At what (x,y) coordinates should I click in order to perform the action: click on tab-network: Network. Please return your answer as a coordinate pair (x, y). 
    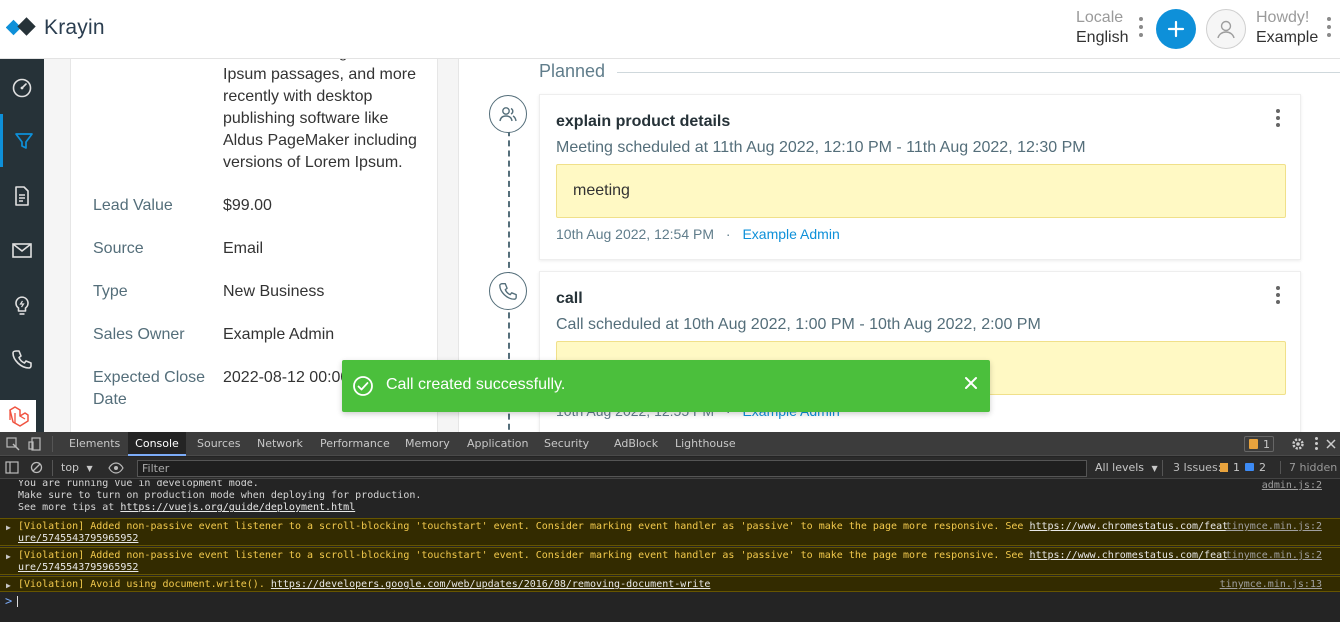
    Looking at the image, I should click on (280, 444).